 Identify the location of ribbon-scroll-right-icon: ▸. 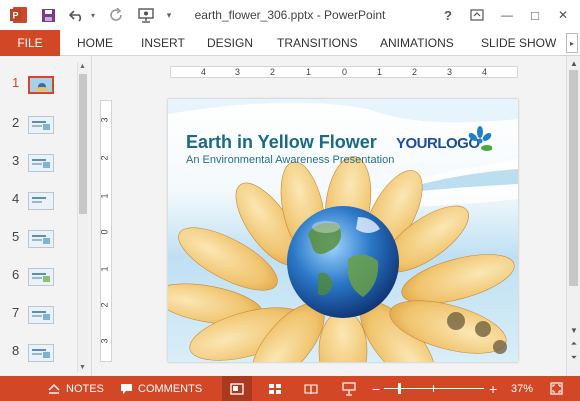
(572, 43).